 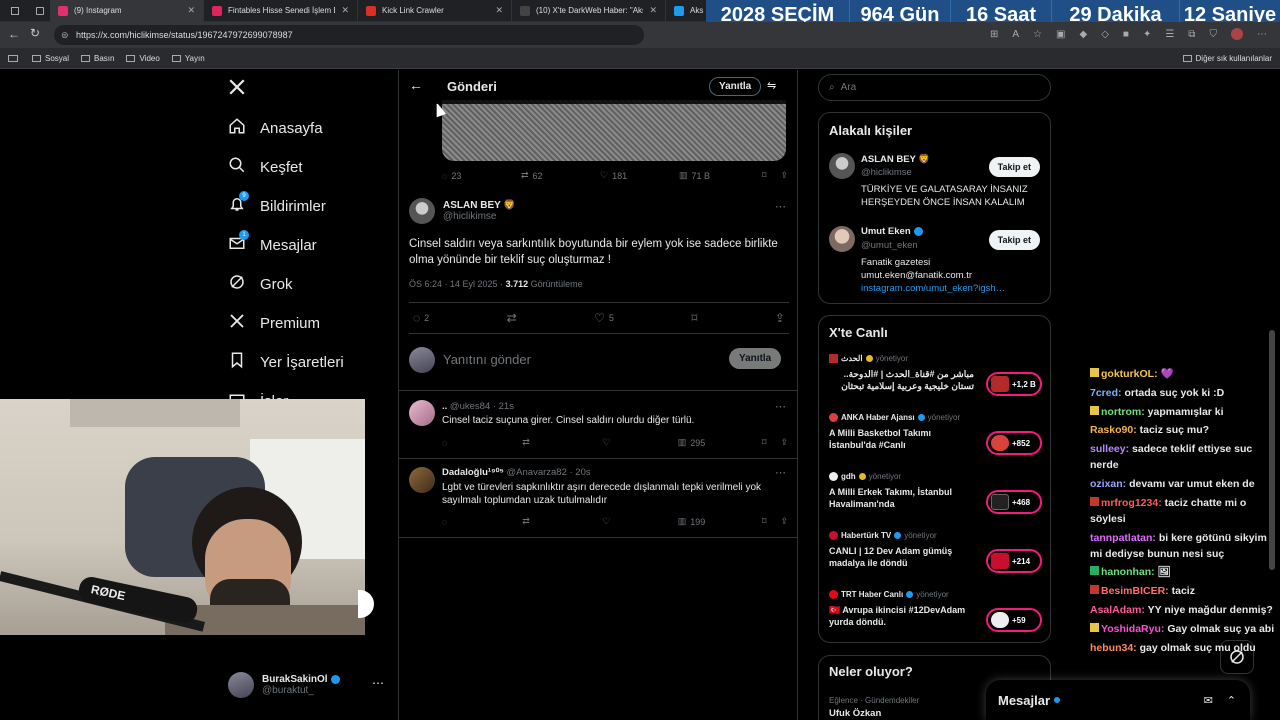 I want to click on tweet-actions: ◌ 2 ⇄ ♡ 5 ⌑ ⇪, so click(x=599, y=318).